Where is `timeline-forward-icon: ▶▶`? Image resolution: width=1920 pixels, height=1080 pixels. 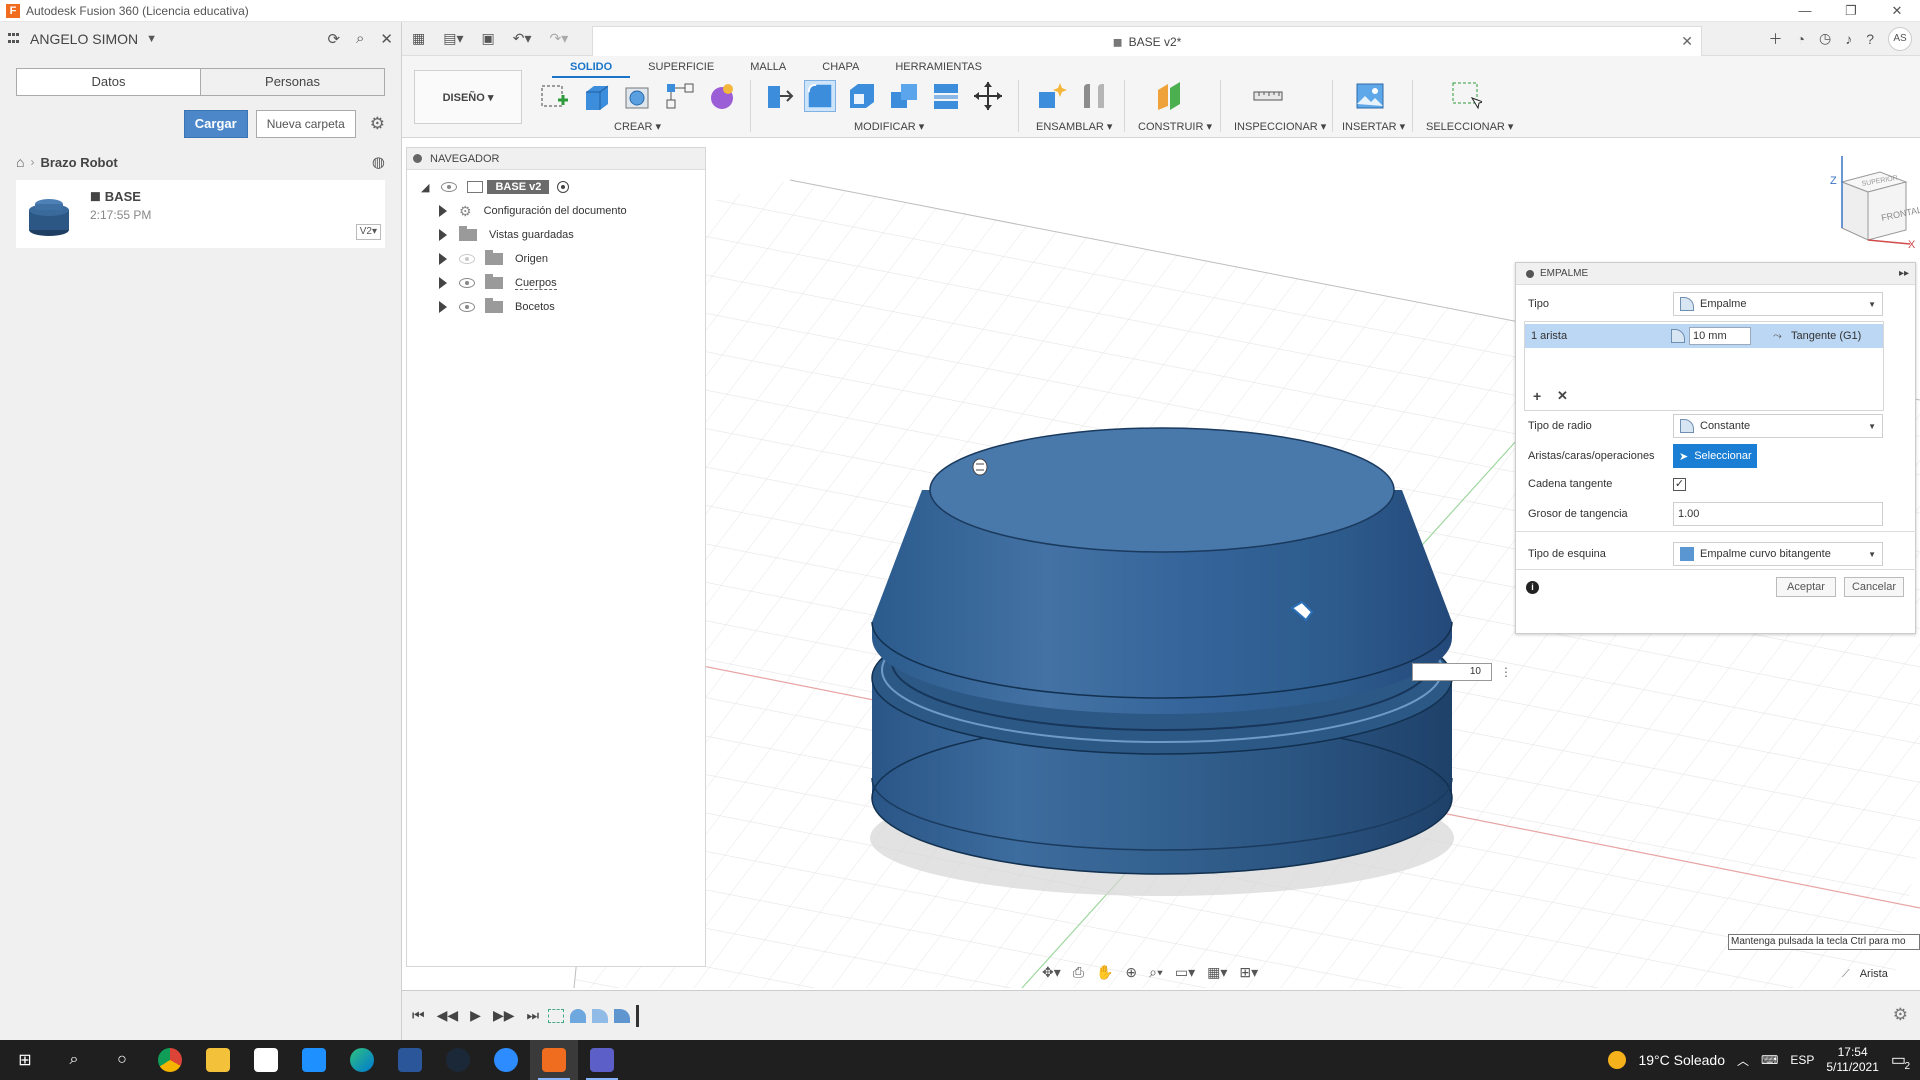 timeline-forward-icon: ▶▶ is located at coordinates (504, 1015).